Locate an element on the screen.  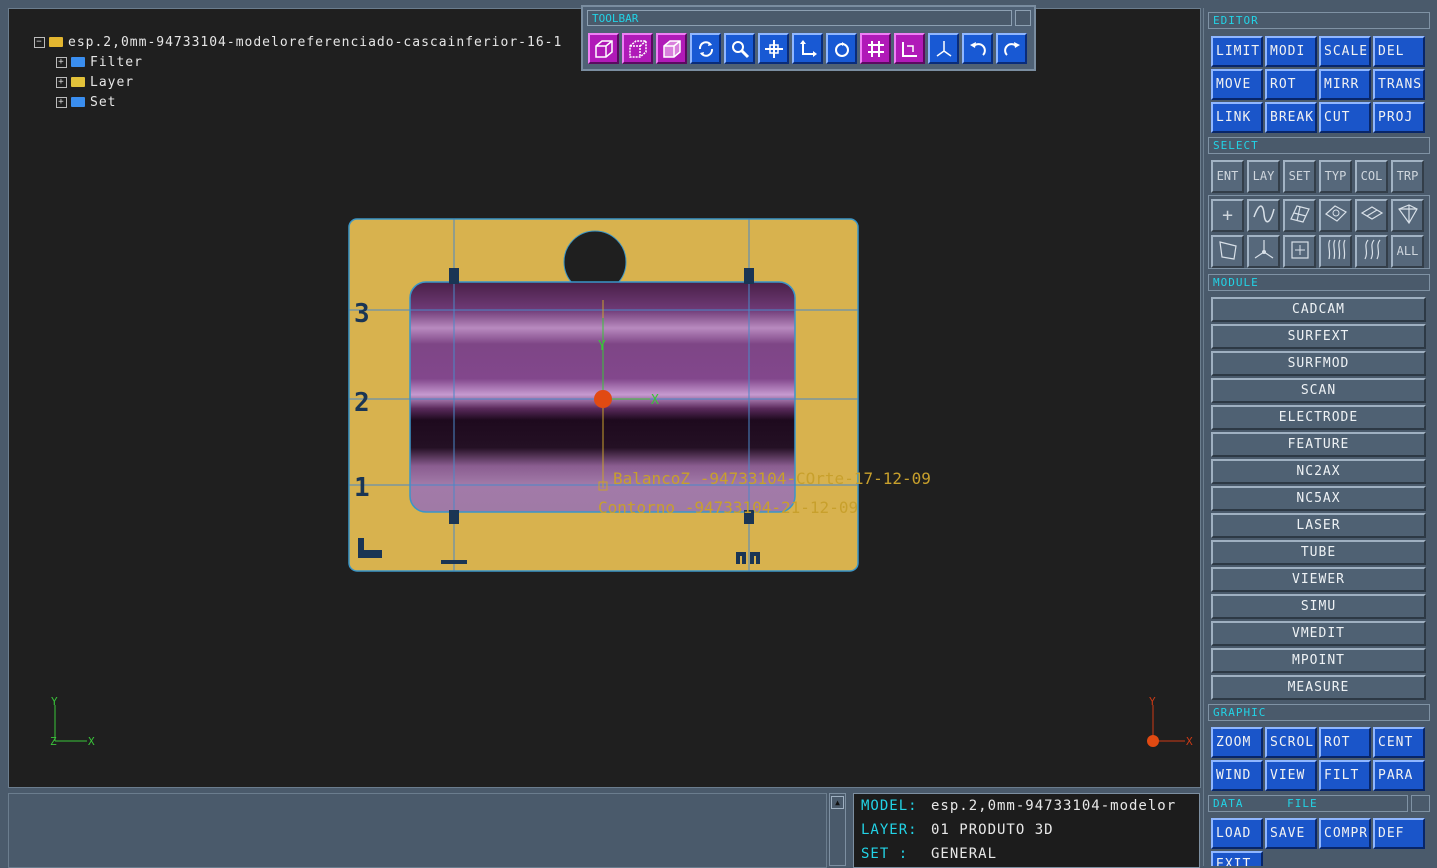
frame-button is located at coordinates (909, 48).